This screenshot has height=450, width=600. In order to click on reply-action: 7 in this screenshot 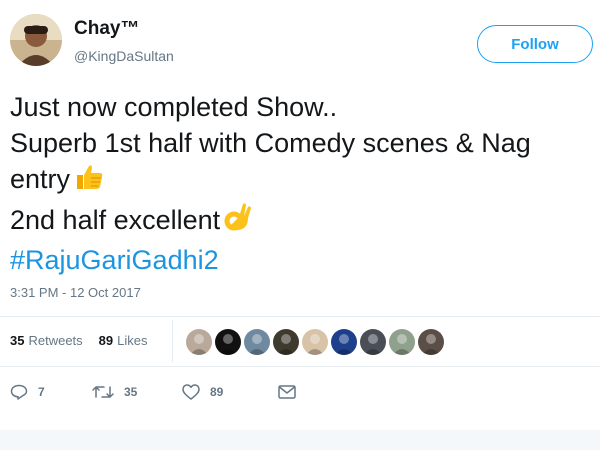, I will do `click(51, 392)`.